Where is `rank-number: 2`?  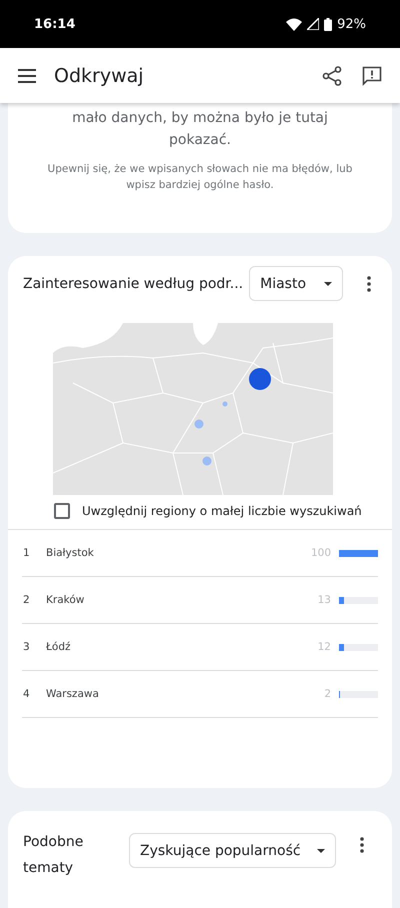
rank-number: 2 is located at coordinates (26, 600).